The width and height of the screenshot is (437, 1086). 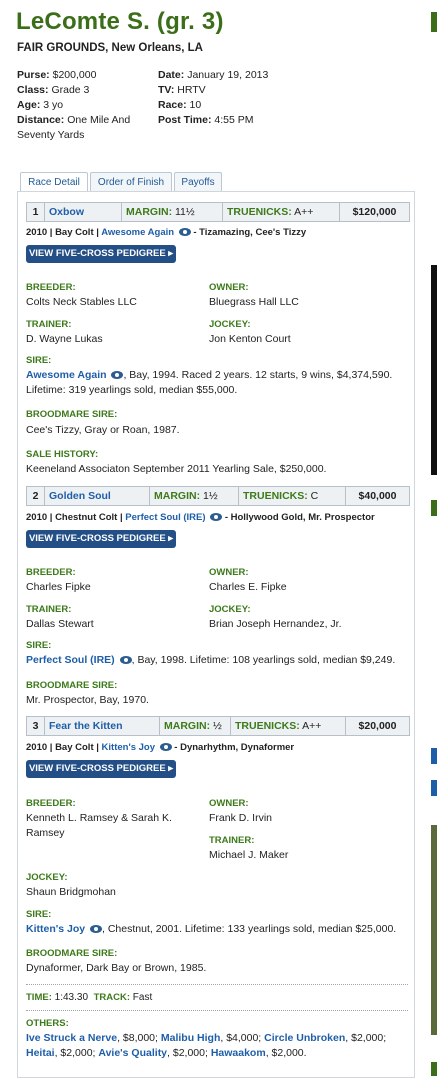 What do you see at coordinates (36, 496) in the screenshot?
I see `finish-position: 2` at bounding box center [36, 496].